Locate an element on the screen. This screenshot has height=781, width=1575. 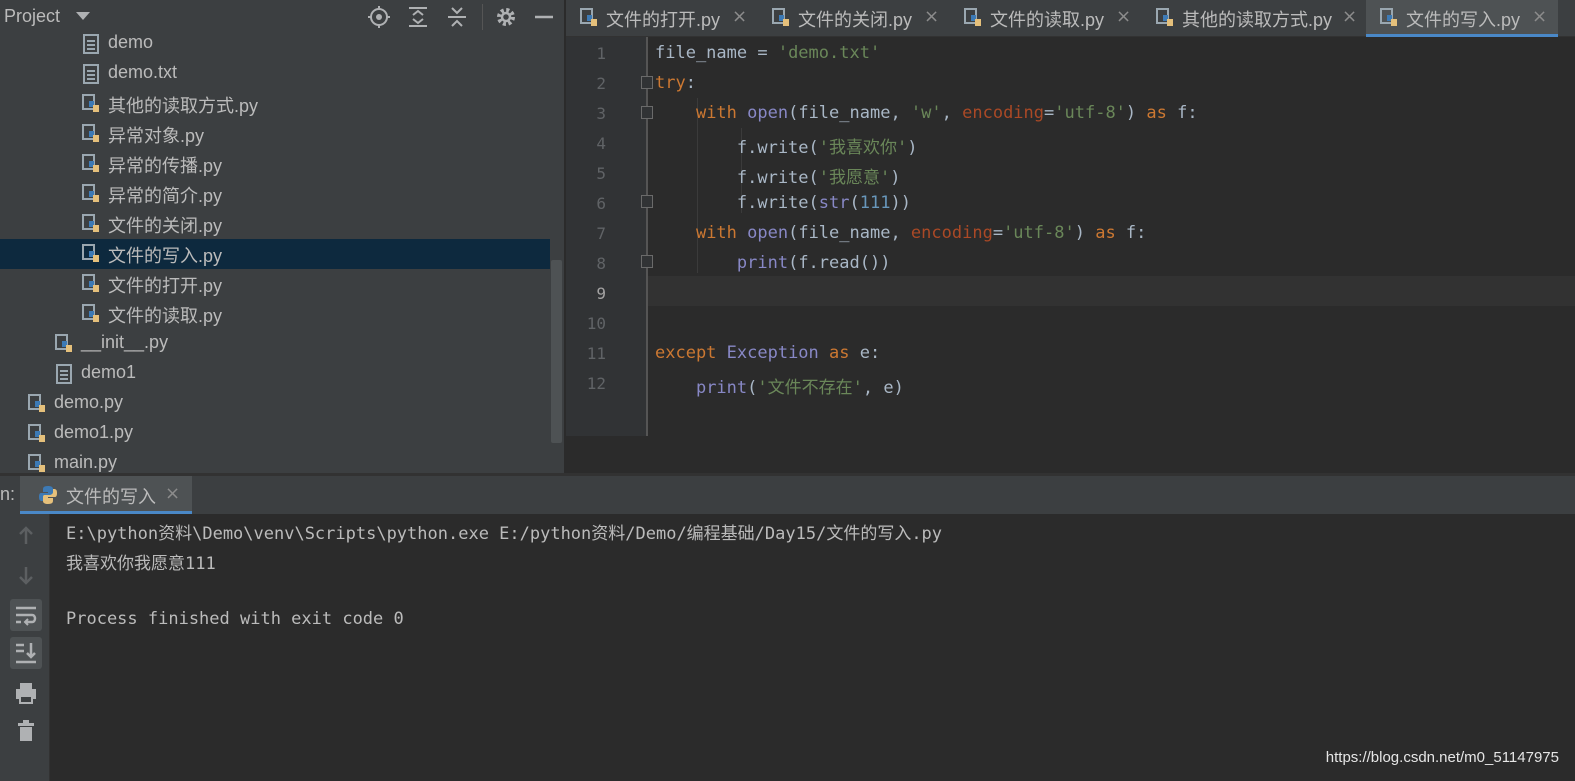
down-arrow-icon is located at coordinates (26, 575).